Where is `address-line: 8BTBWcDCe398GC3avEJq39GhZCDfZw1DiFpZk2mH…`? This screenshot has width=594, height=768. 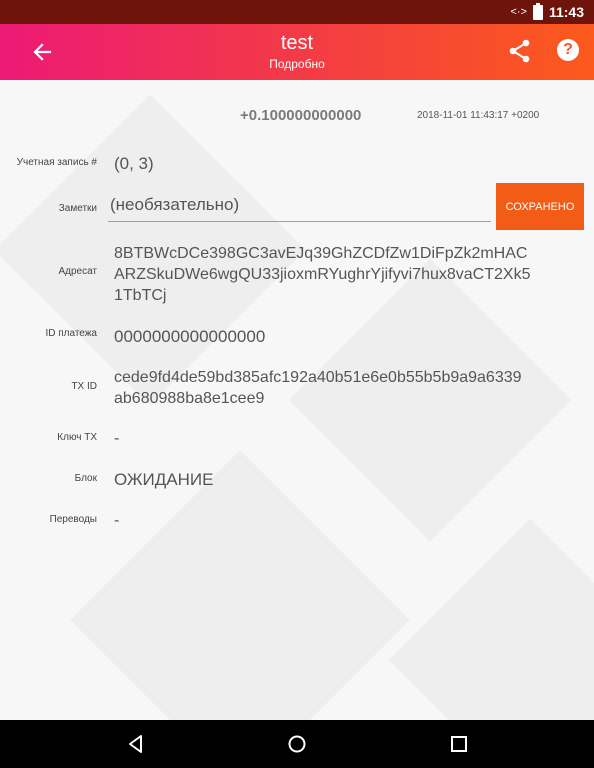
address-line: 8BTBWcDCe398GC3avEJq39GhZCDfZw1DiFpZk2mH… is located at coordinates (321, 253).